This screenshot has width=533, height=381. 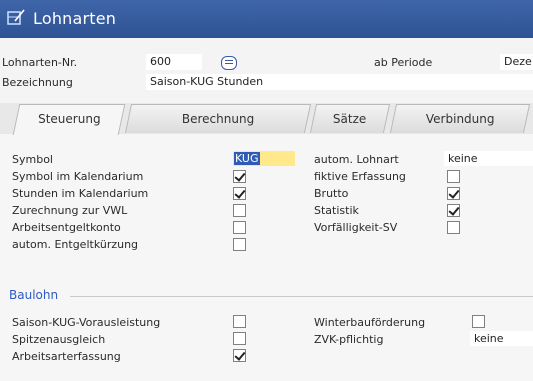 What do you see at coordinates (453, 193) in the screenshot?
I see `brutto-checkbox` at bounding box center [453, 193].